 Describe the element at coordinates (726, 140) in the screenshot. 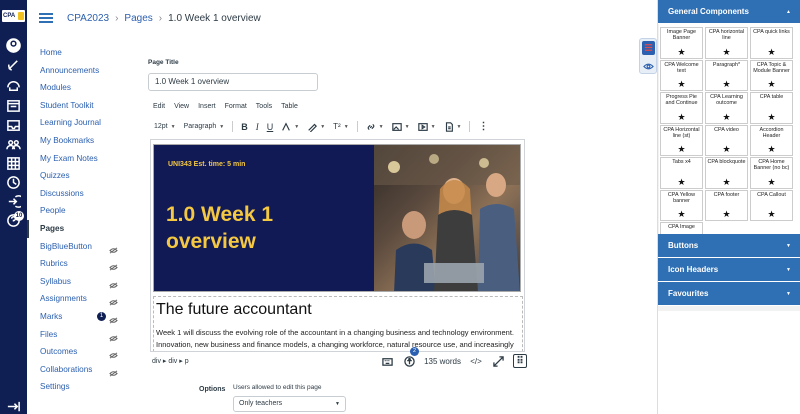

I see `component-tile: CPA video ★` at that location.